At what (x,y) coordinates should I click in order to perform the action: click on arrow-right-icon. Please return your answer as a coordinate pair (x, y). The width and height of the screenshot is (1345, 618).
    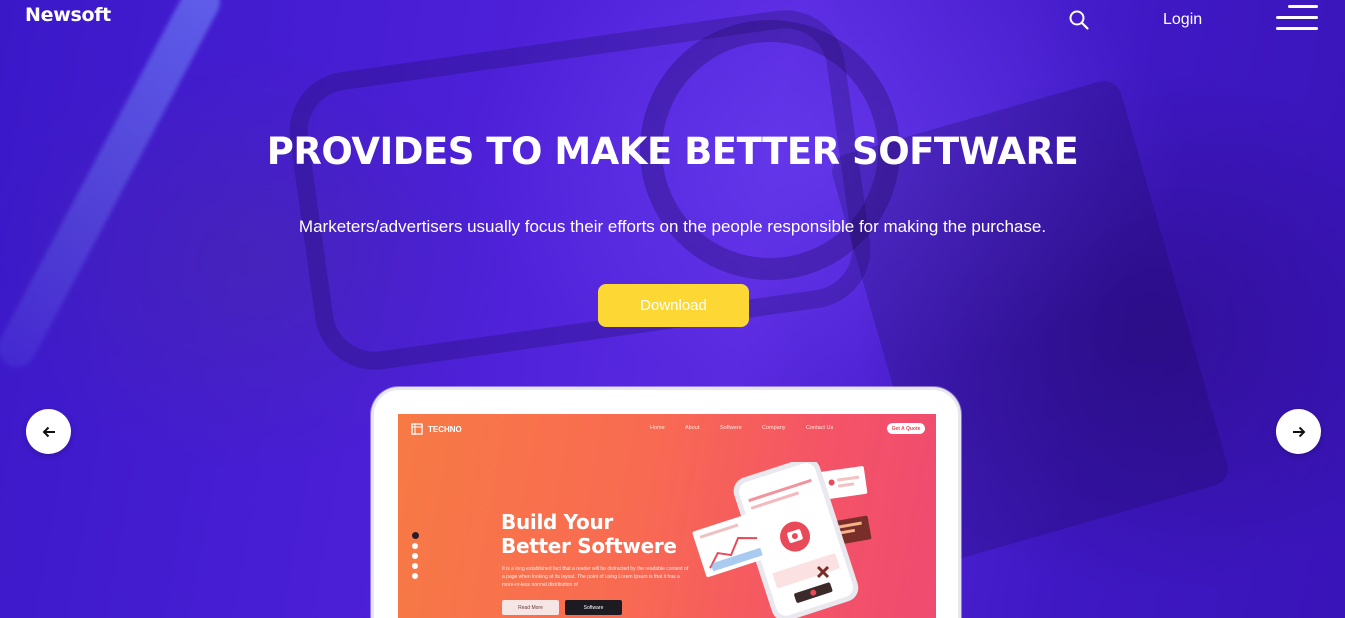
    Looking at the image, I should click on (1298, 431).